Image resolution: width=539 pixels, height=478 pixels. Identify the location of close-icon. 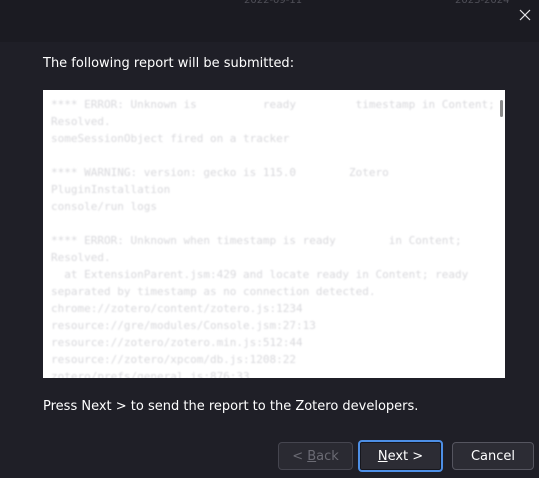
(525, 15).